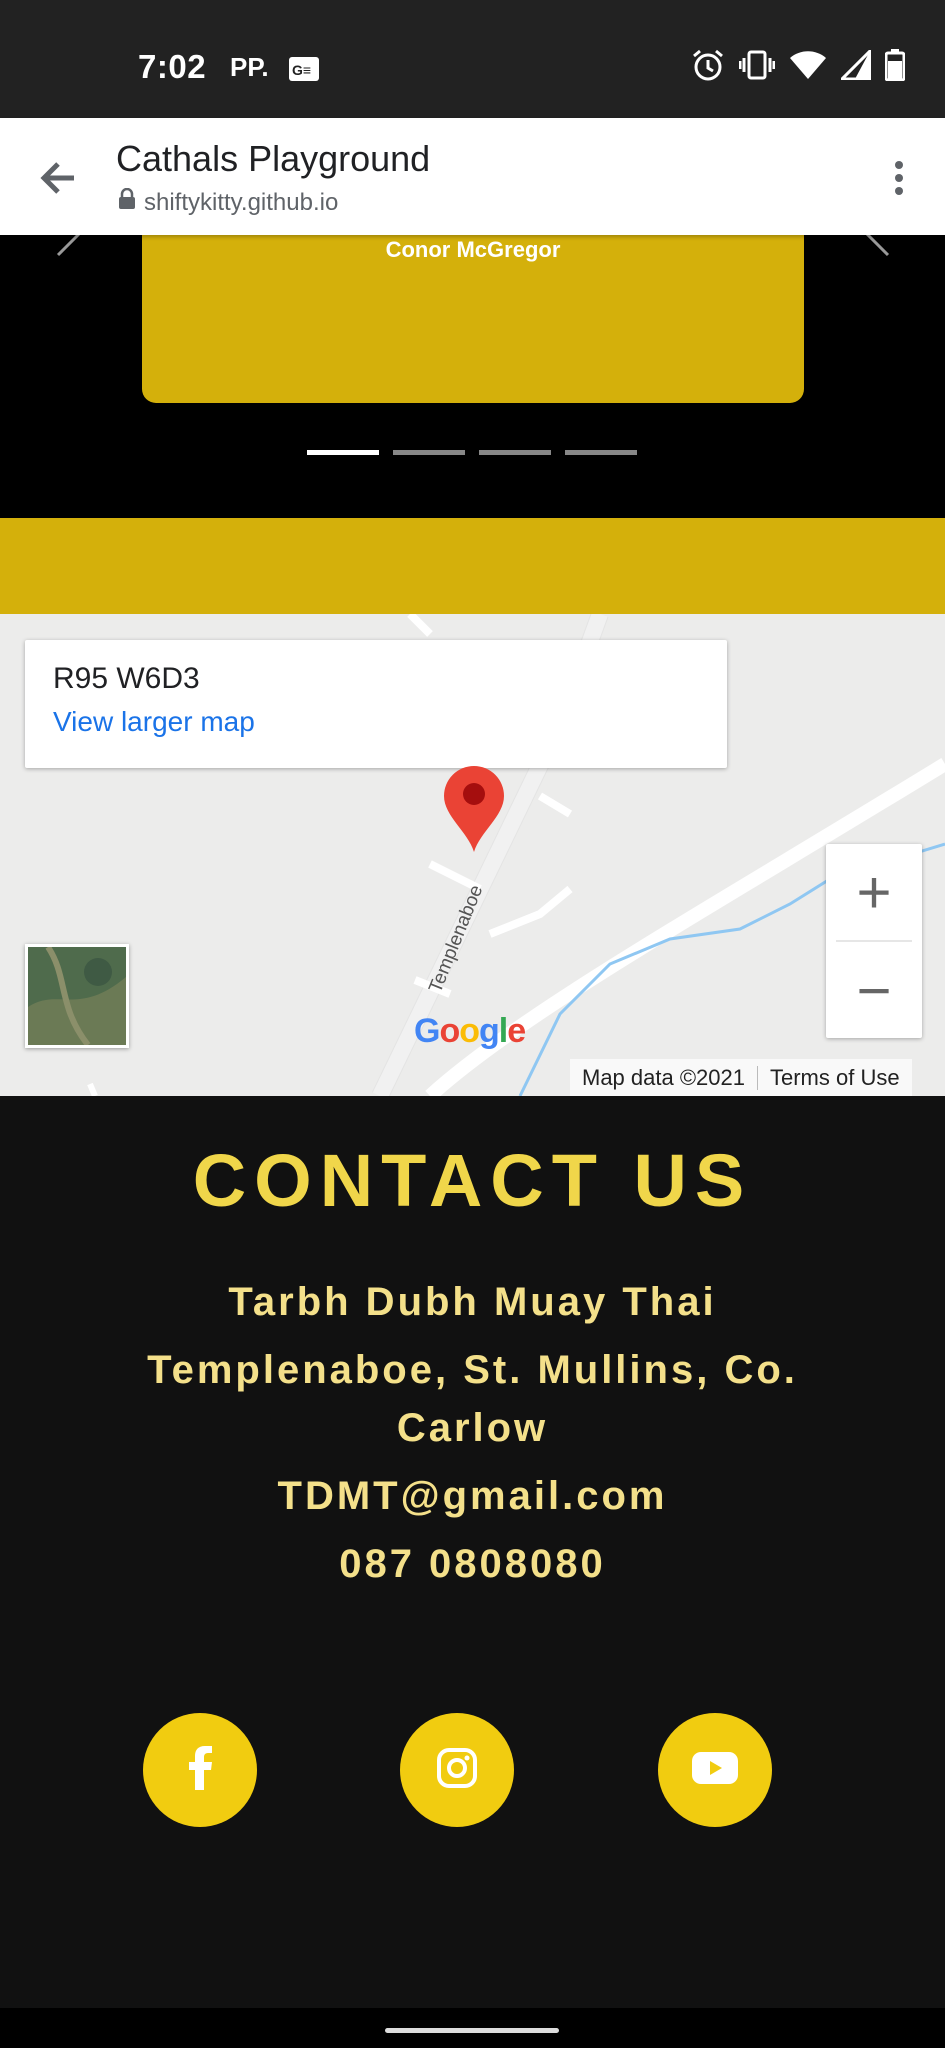 This screenshot has height=2048, width=945. Describe the element at coordinates (60, 178) in the screenshot. I see `back-arrow-icon` at that location.